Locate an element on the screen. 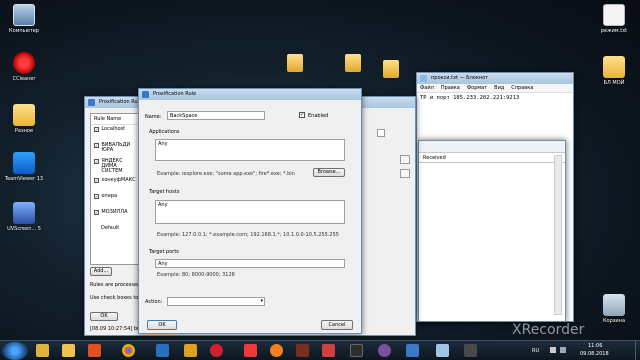 This screenshot has height=360, width=640. desktop-icon-computer: Компьютер is located at coordinates (24, 19).